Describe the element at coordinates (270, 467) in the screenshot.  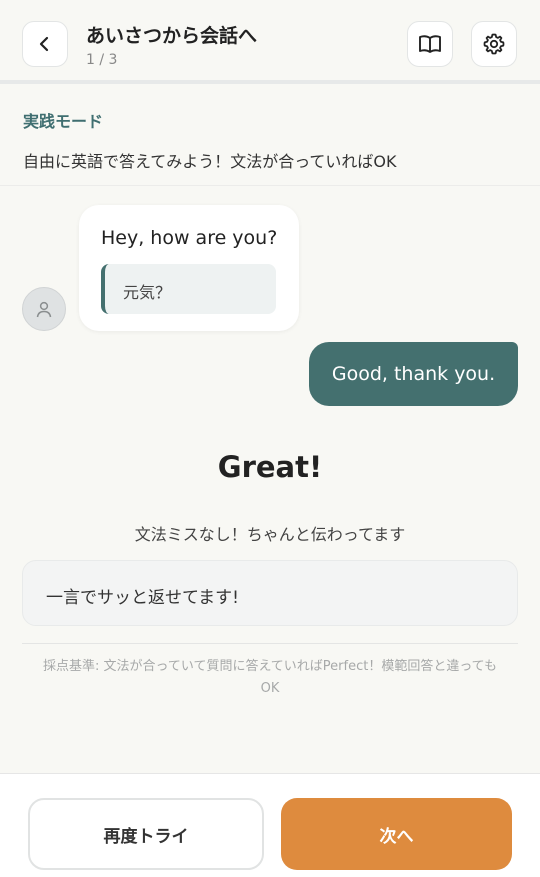
I see `result-title: Great!` at that location.